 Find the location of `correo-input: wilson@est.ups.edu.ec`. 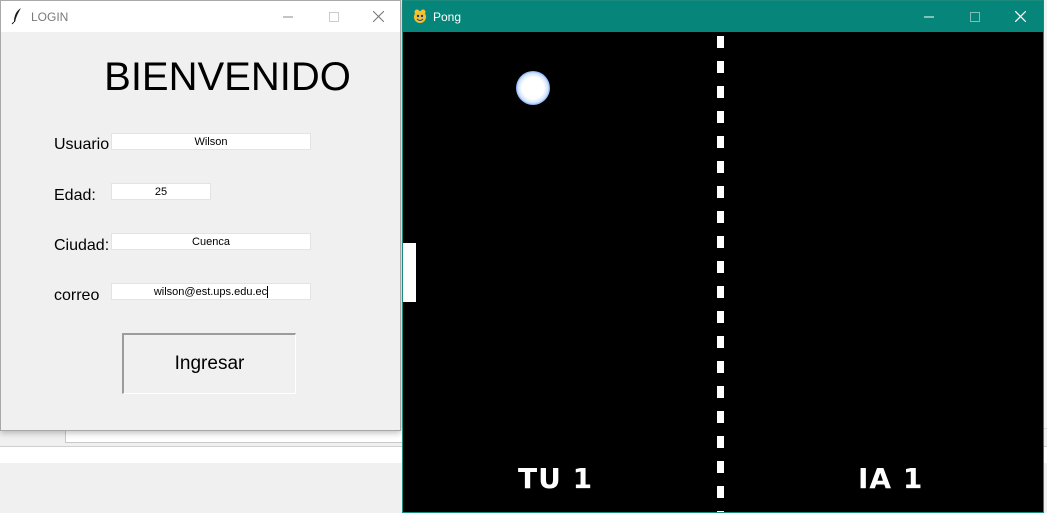

correo-input: wilson@est.ups.edu.ec is located at coordinates (211, 291).